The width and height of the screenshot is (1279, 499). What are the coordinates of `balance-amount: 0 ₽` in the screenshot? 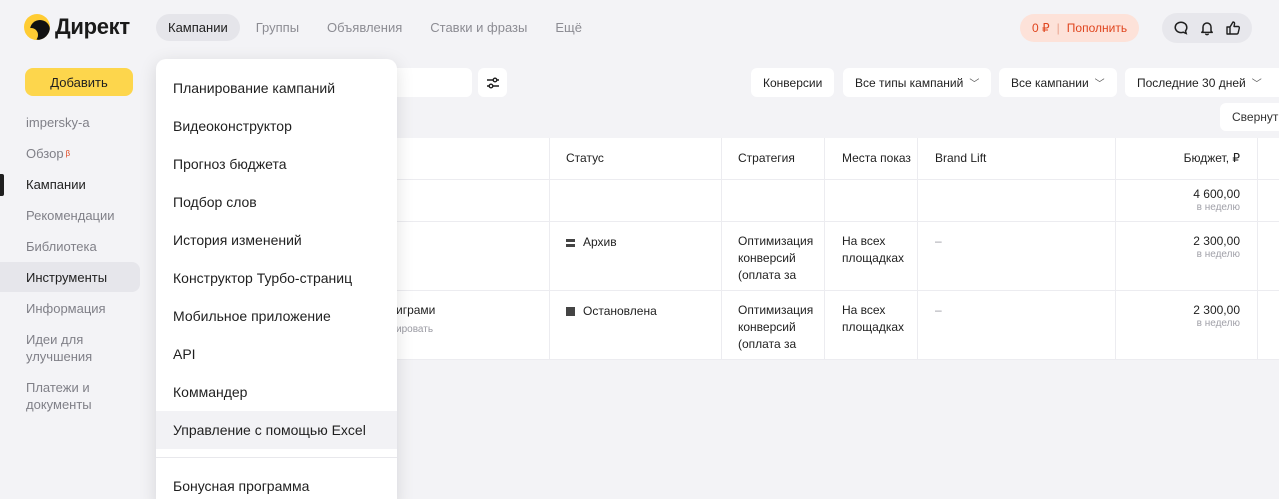 It's located at (1041, 28).